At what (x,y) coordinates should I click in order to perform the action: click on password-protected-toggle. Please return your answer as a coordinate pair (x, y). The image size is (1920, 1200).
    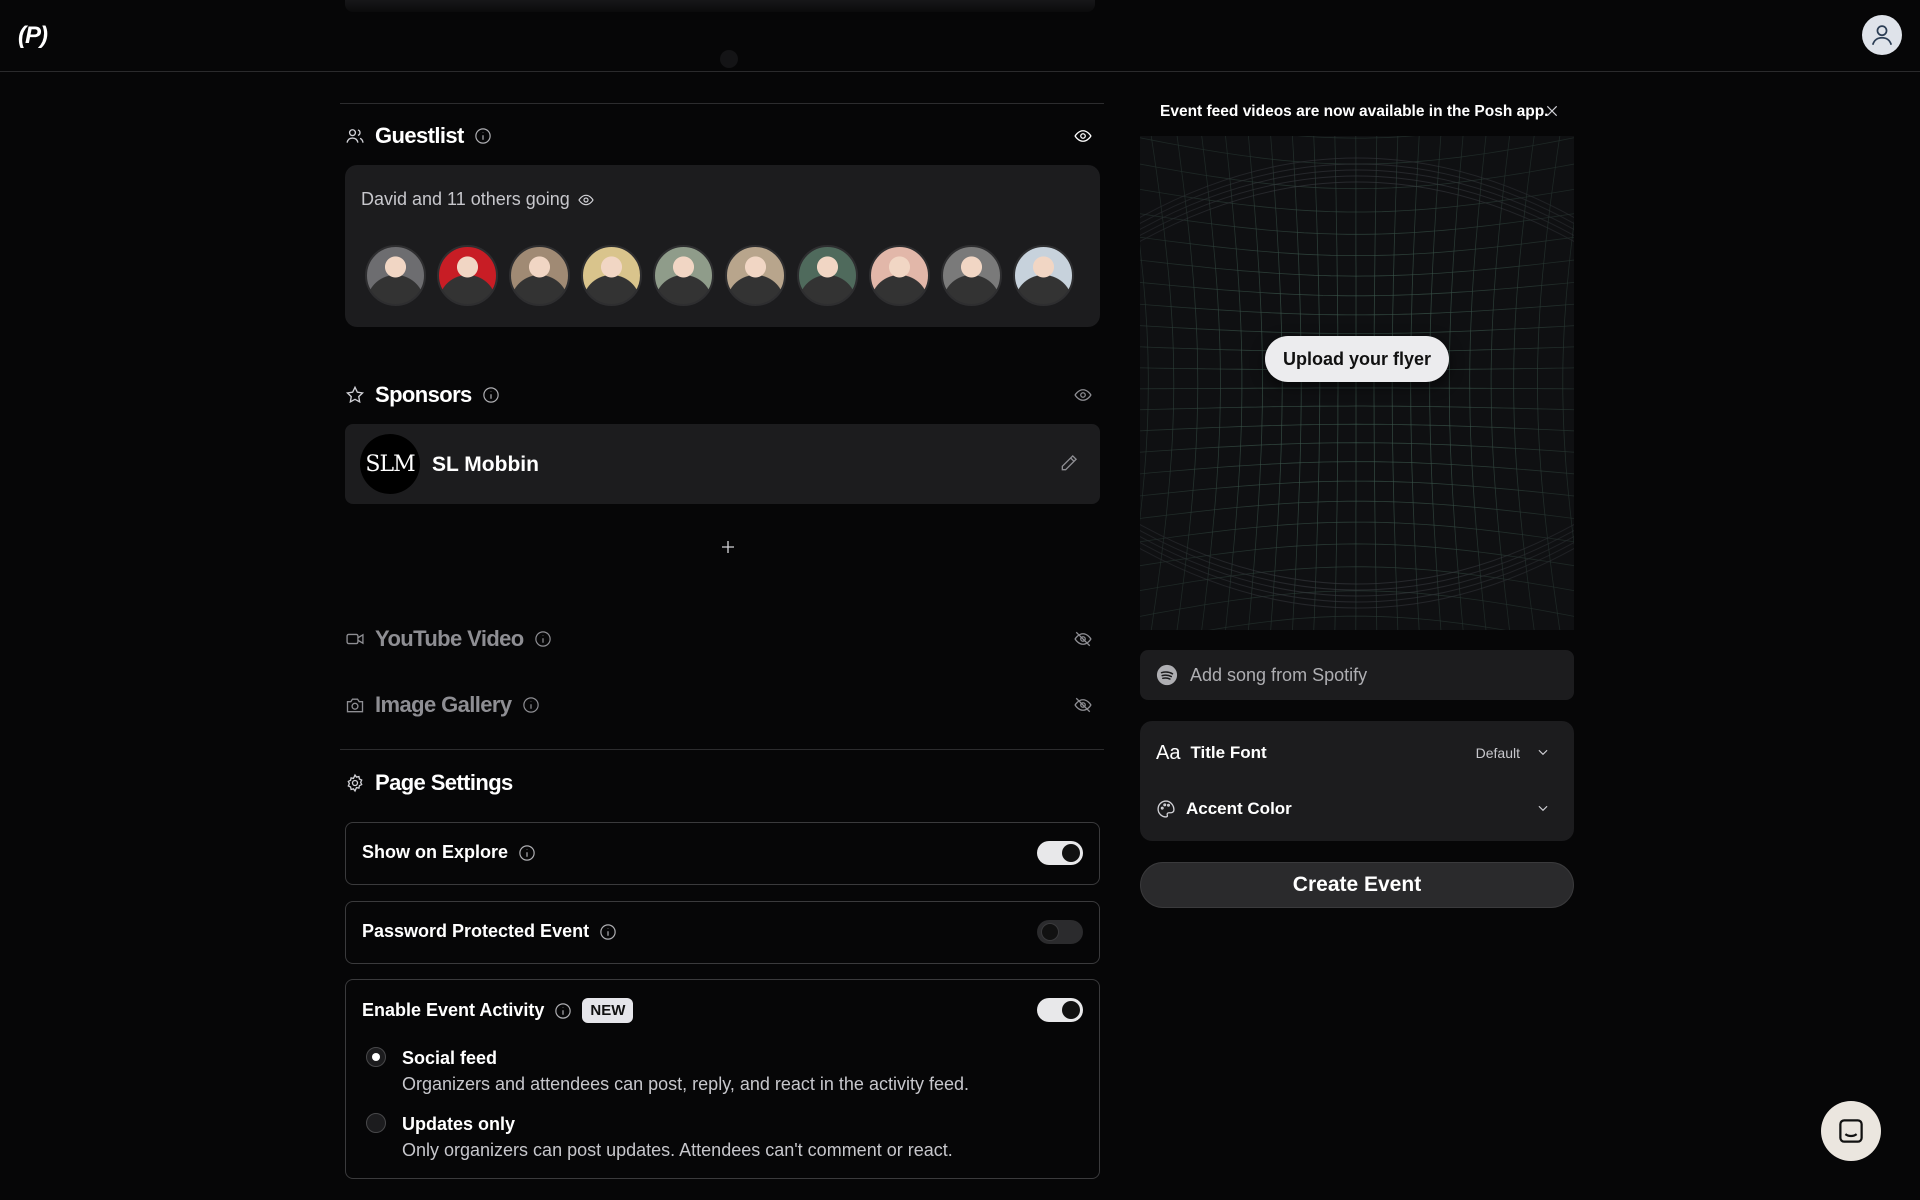
    Looking at the image, I should click on (1060, 932).